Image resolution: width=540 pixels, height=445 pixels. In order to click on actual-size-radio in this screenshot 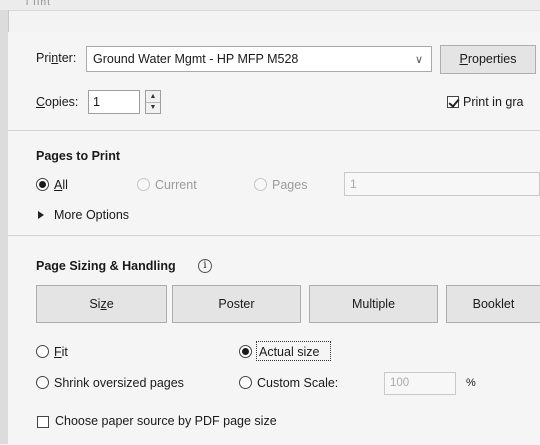, I will do `click(245, 351)`.